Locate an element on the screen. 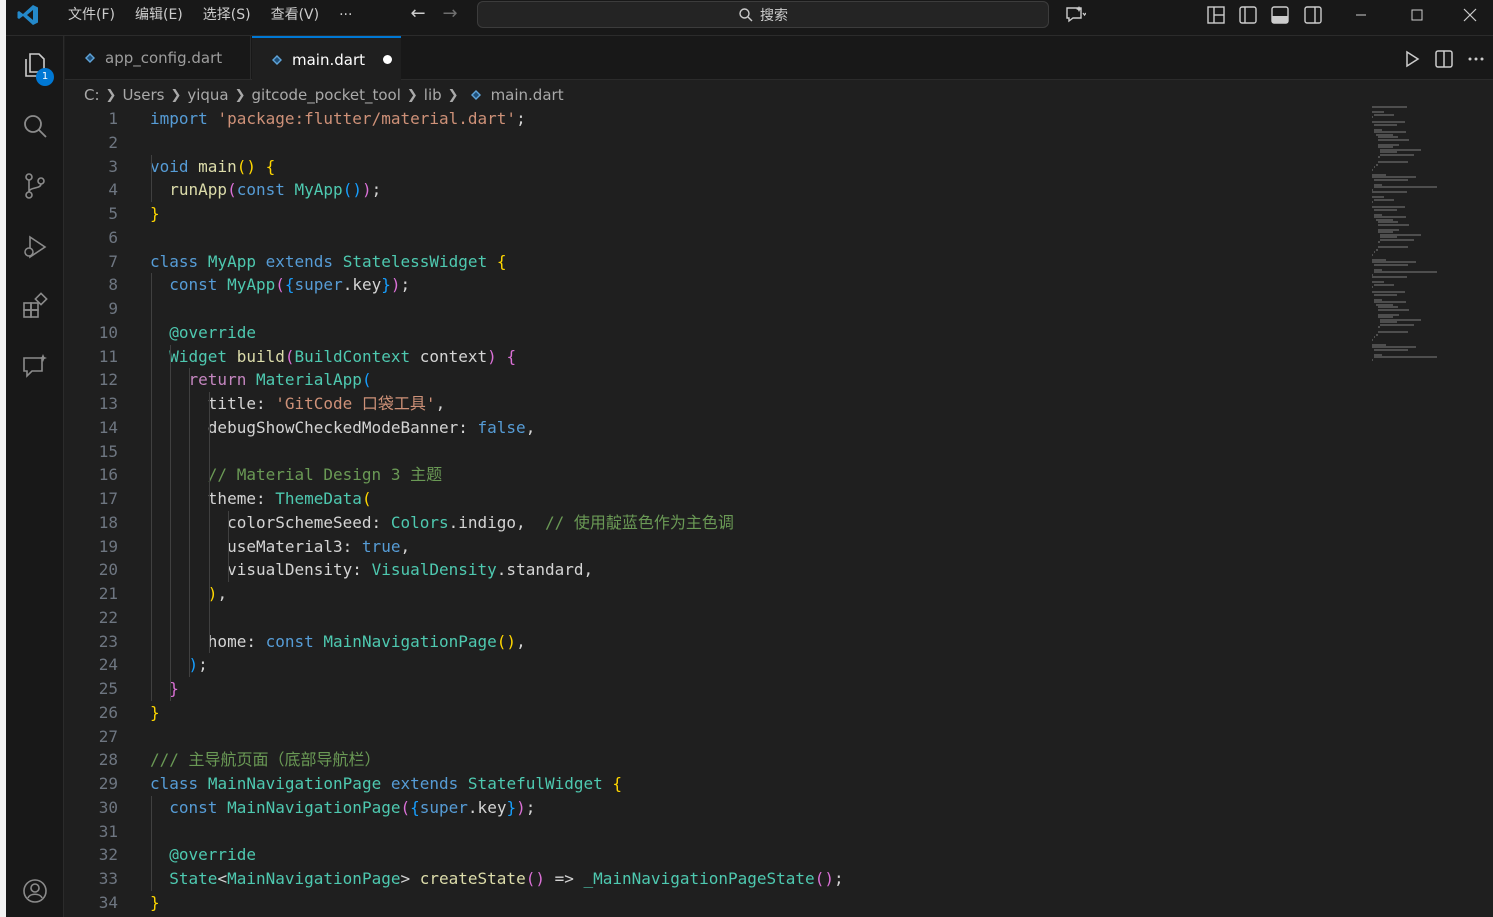 The image size is (1493, 917). code-text: @override is located at coordinates (203, 855).